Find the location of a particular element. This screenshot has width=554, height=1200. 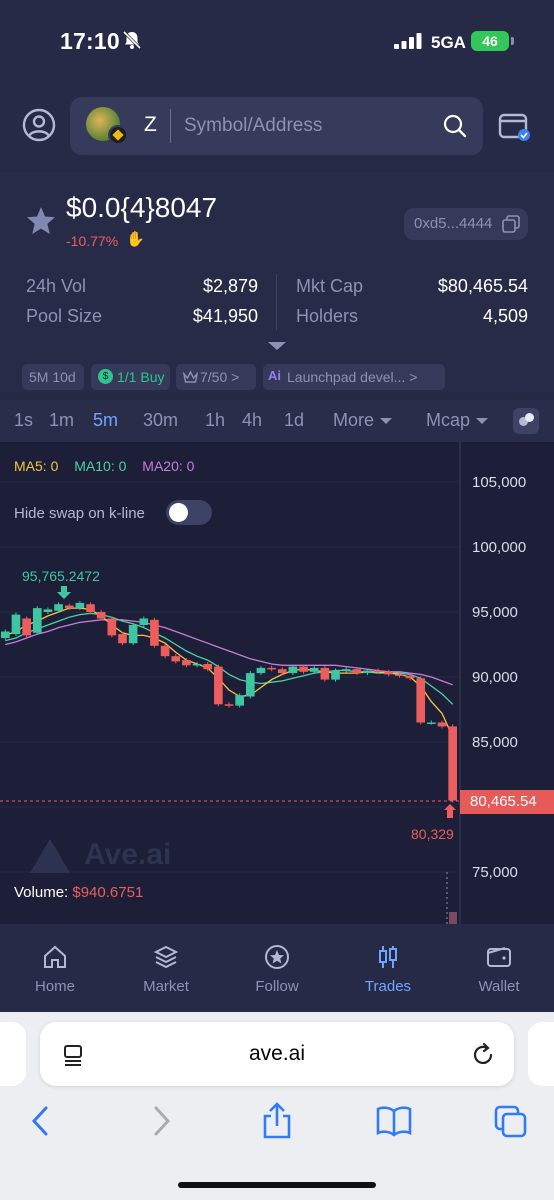

bookmarks-icon is located at coordinates (394, 1121).